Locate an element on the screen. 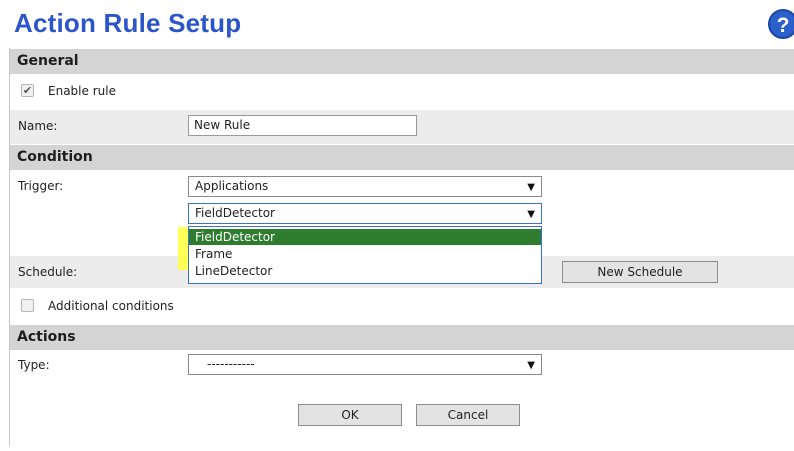  name-label: Name: is located at coordinates (38, 126).